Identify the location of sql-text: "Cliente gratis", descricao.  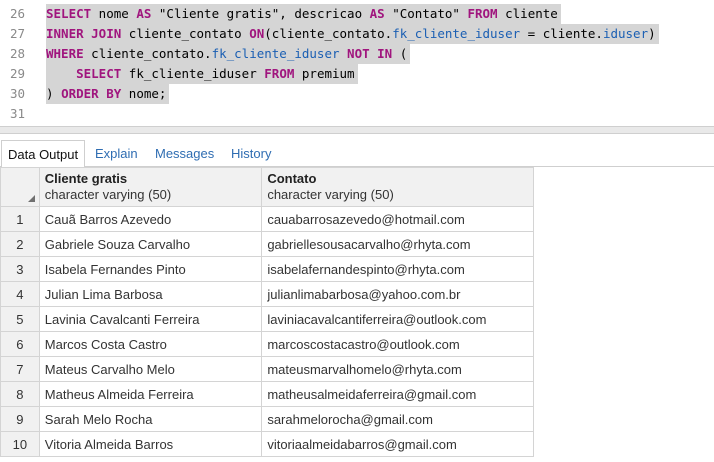
(260, 13).